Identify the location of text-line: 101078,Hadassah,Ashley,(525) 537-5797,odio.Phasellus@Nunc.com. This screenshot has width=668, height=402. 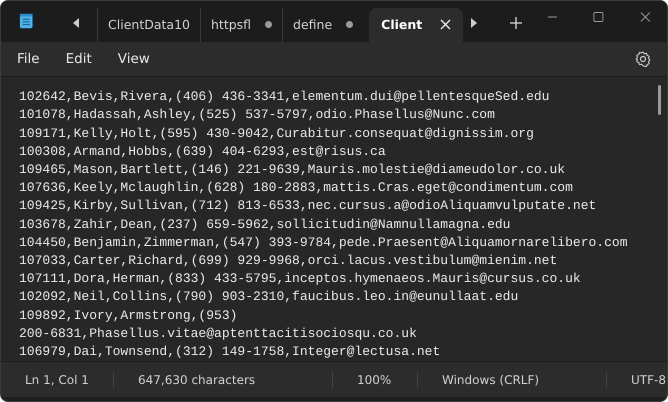
(257, 115).